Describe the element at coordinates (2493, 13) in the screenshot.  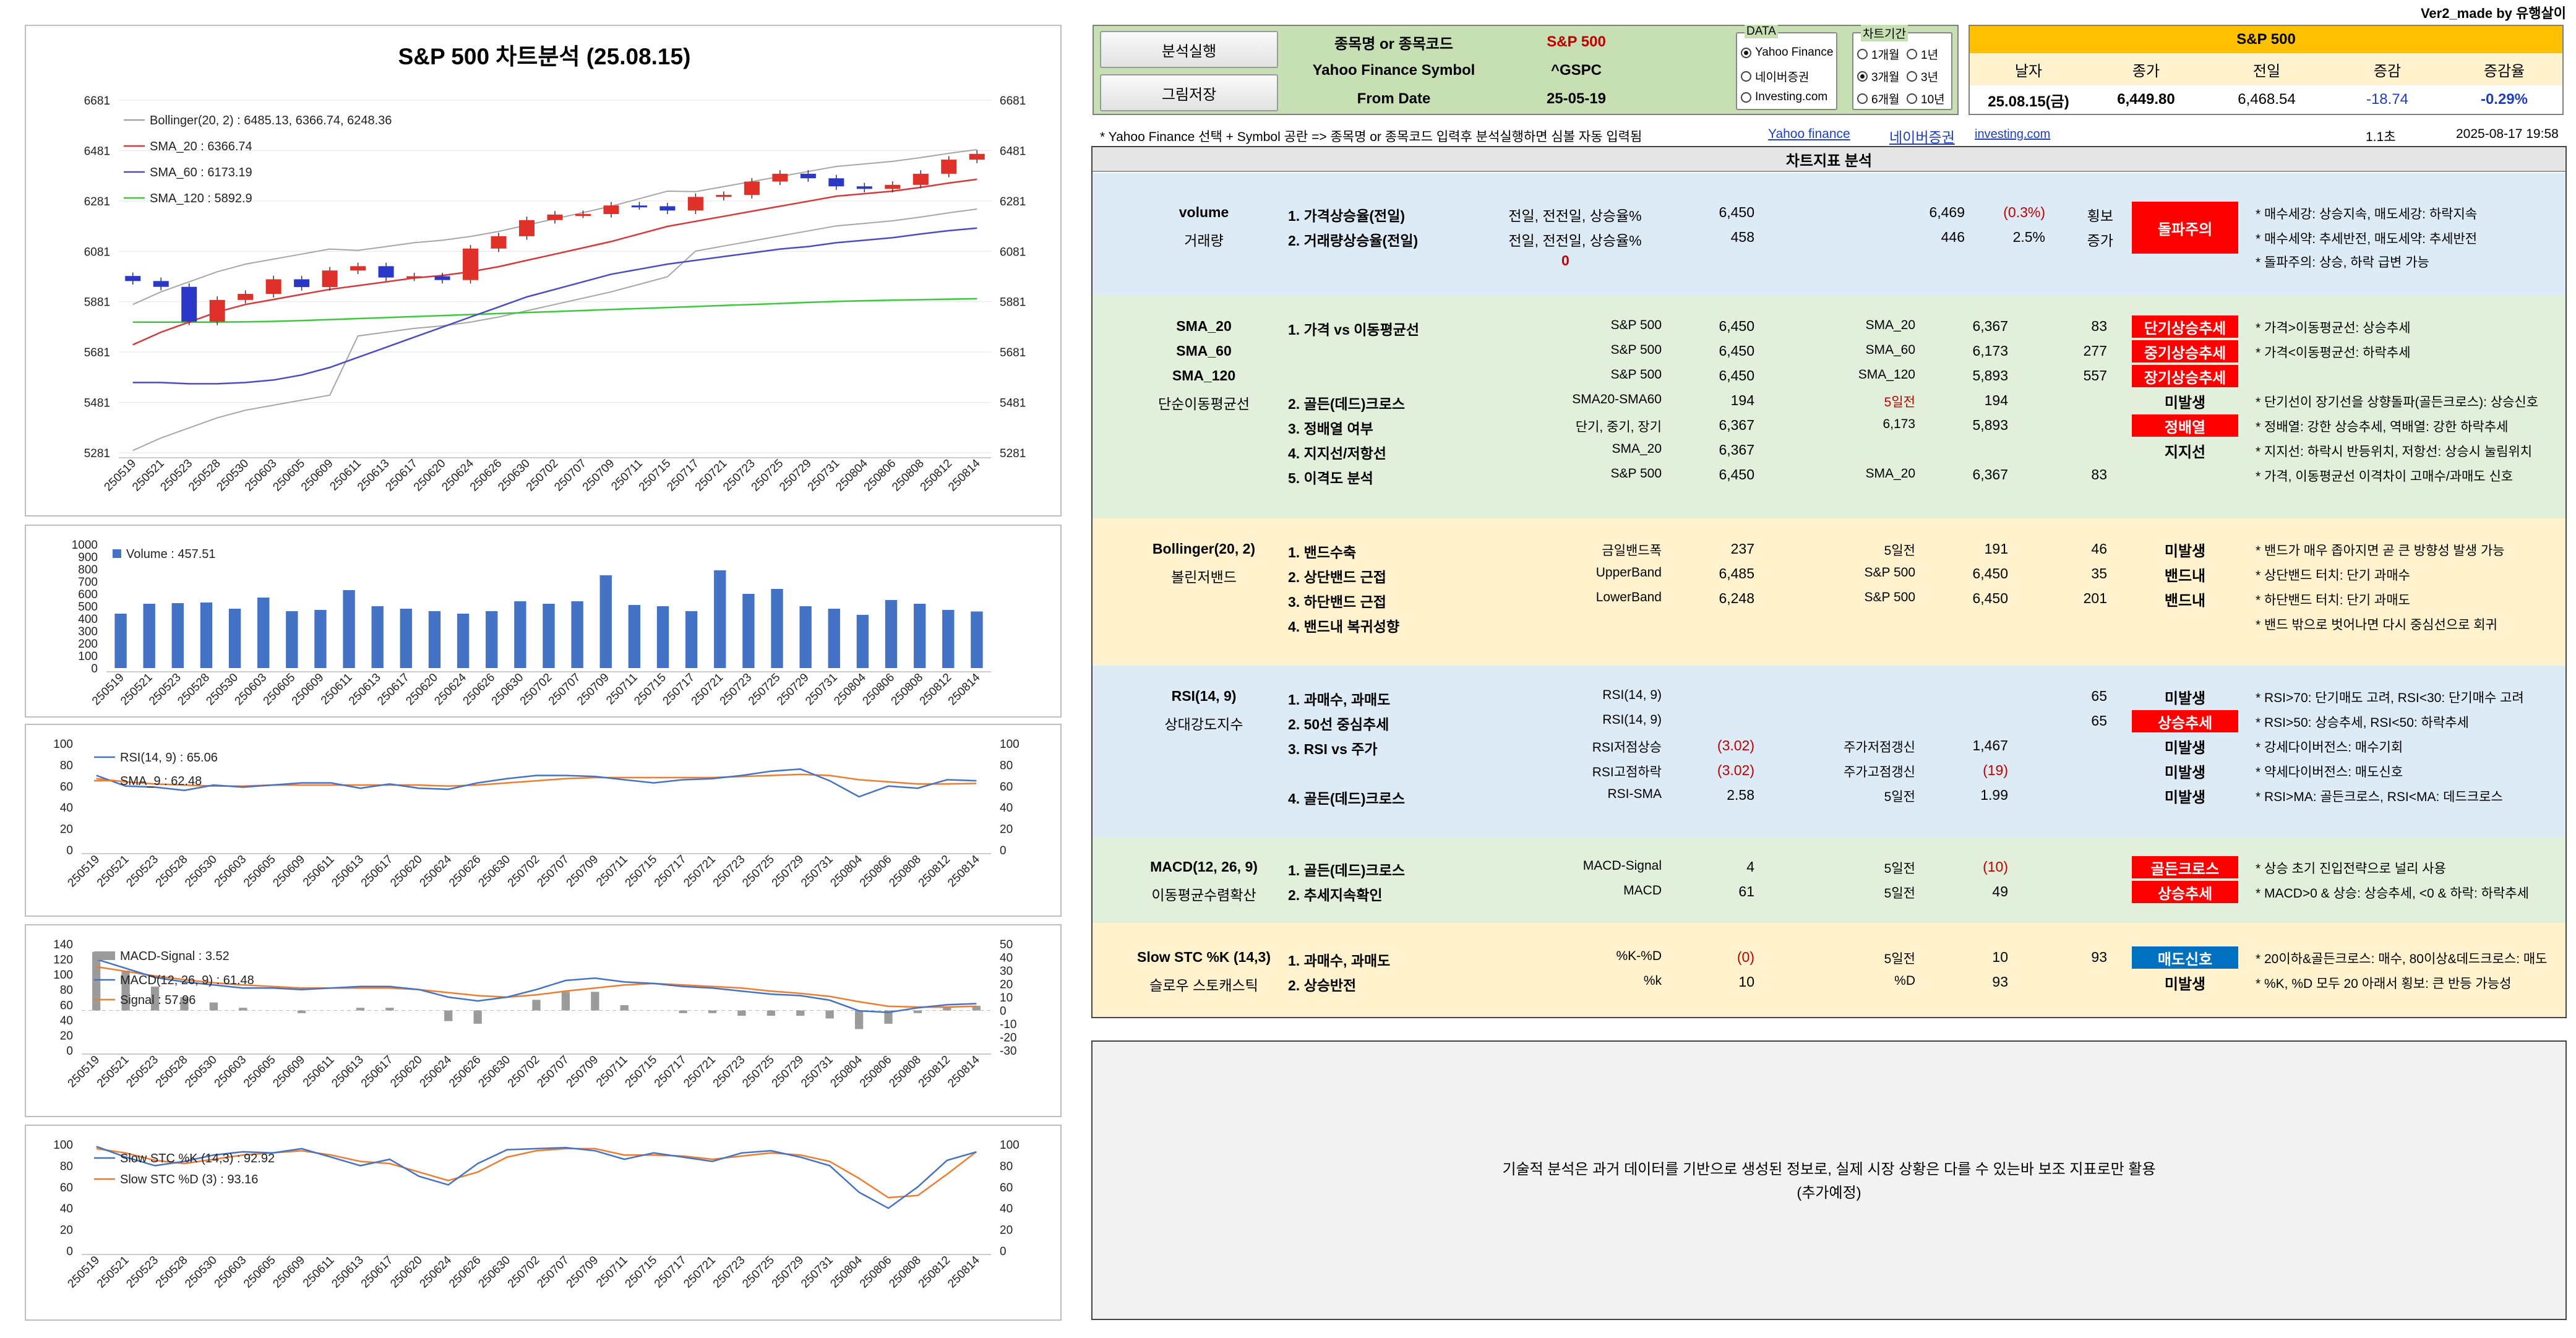
I see `version-credit: Ver2_made by 유행살이` at that location.